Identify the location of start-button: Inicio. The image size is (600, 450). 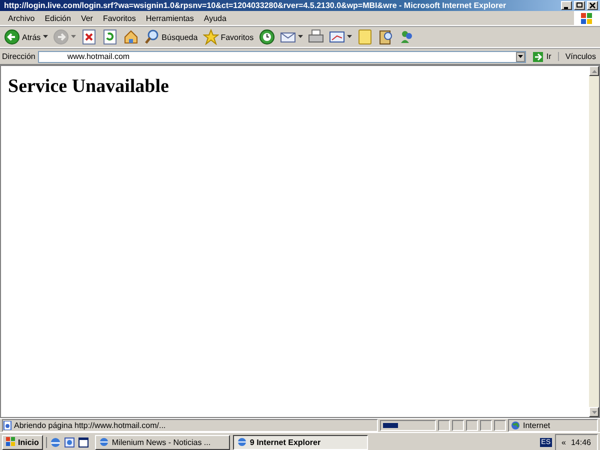
(22, 442).